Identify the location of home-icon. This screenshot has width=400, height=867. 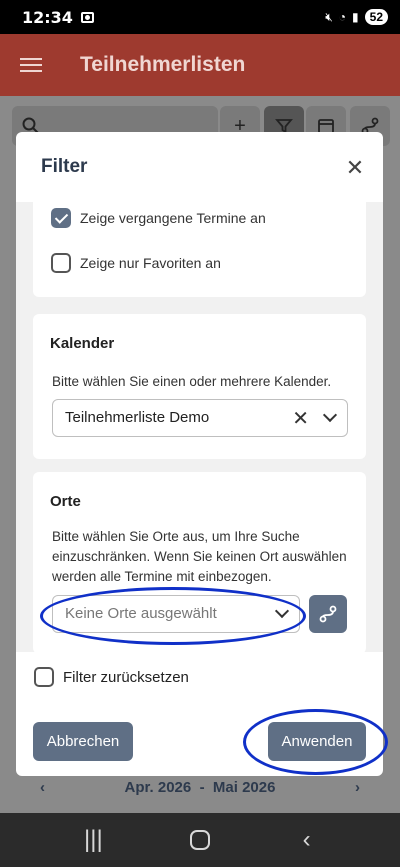
(199, 840).